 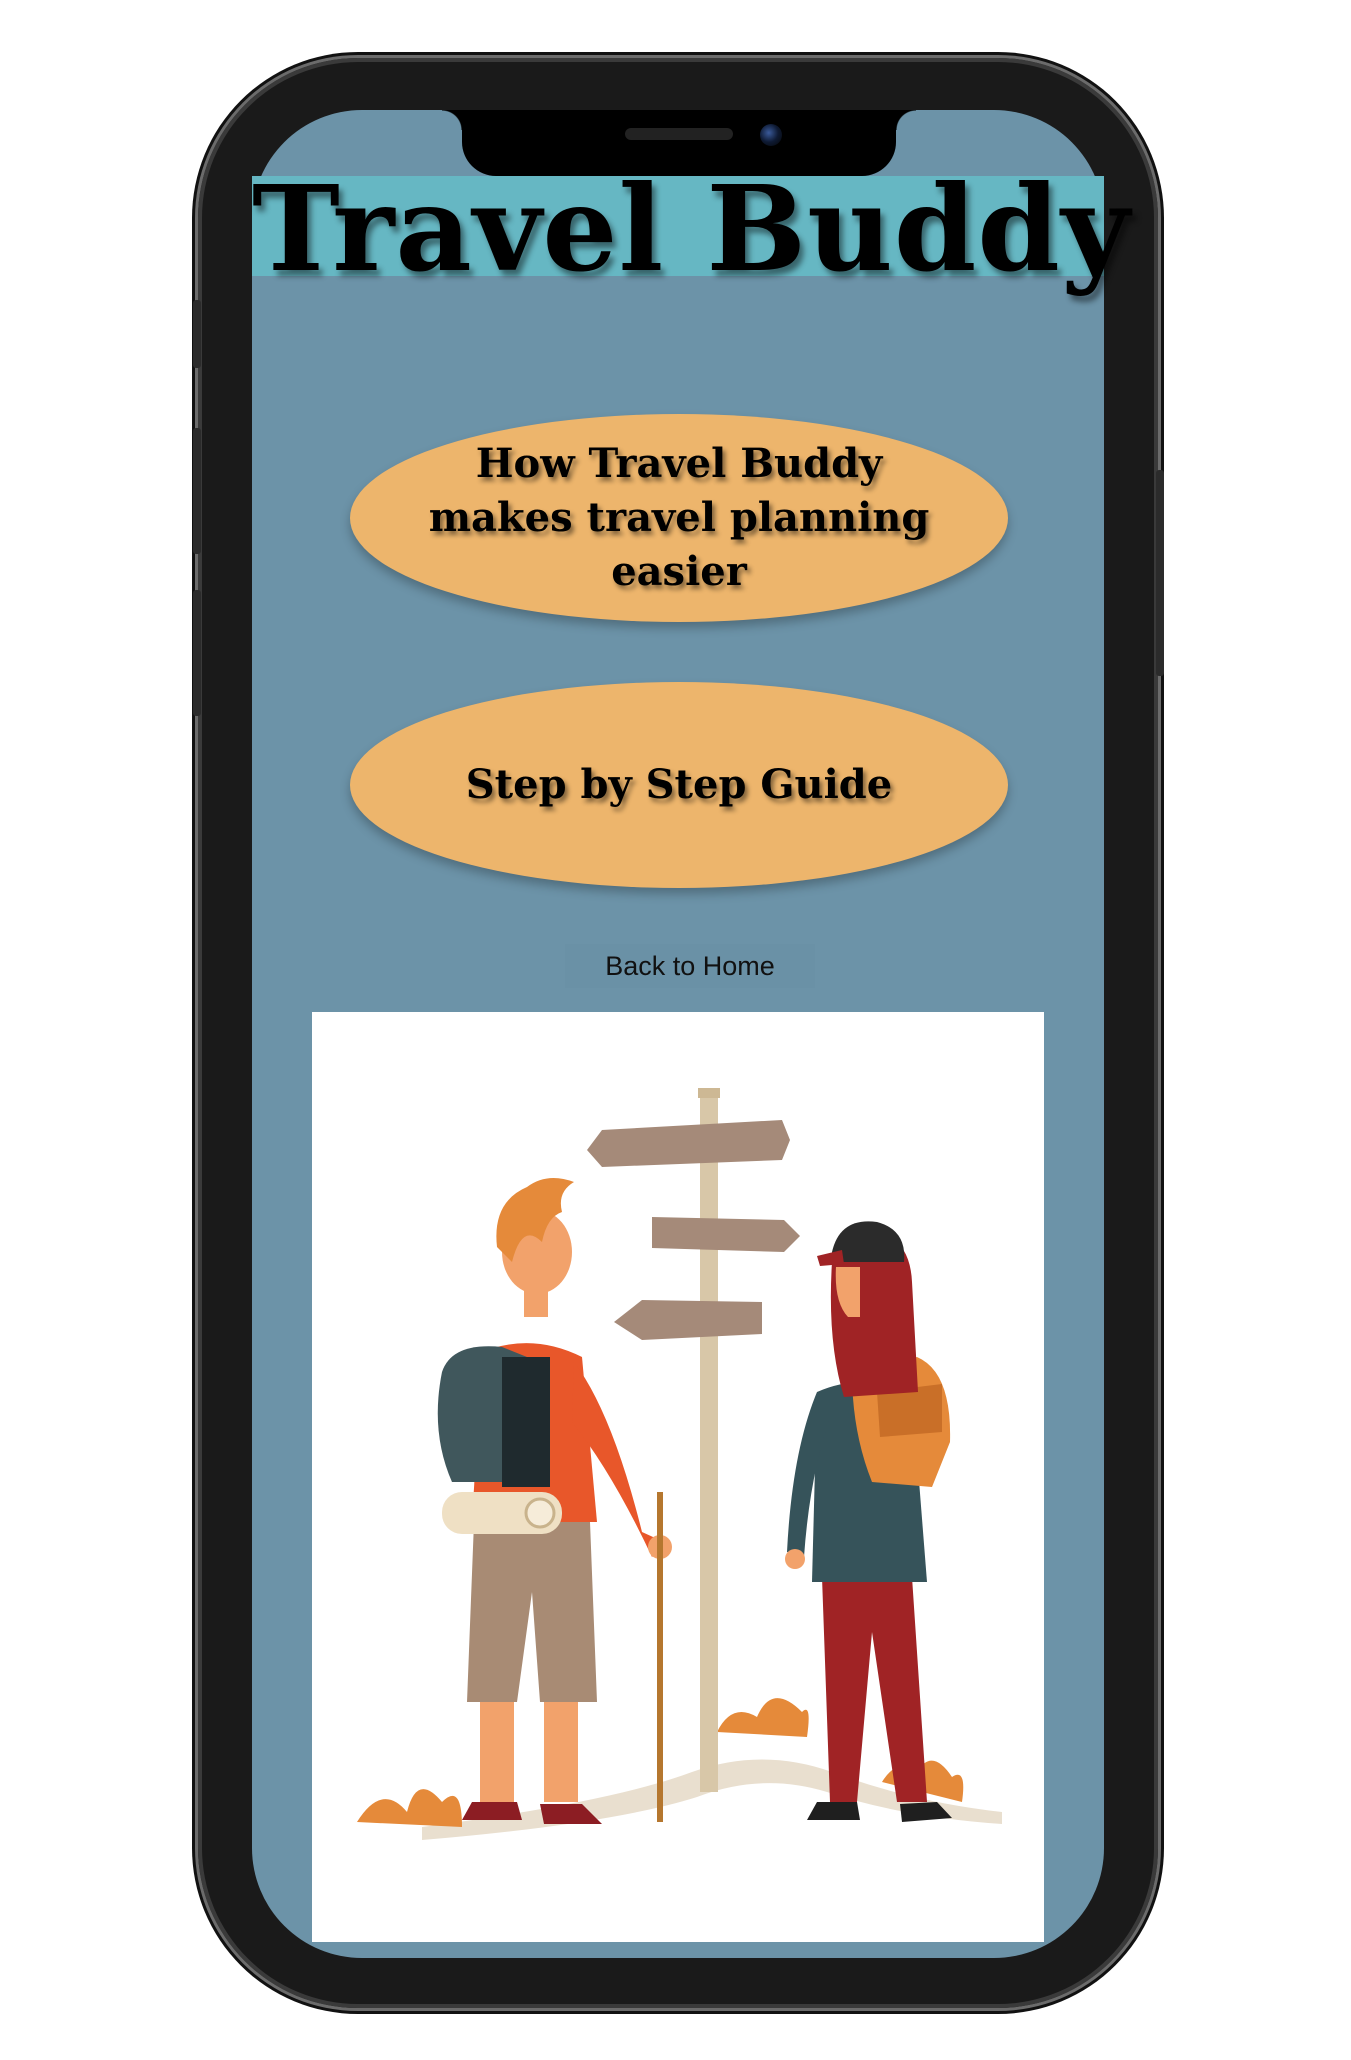 What do you see at coordinates (197, 653) in the screenshot?
I see `volume-down-button` at bounding box center [197, 653].